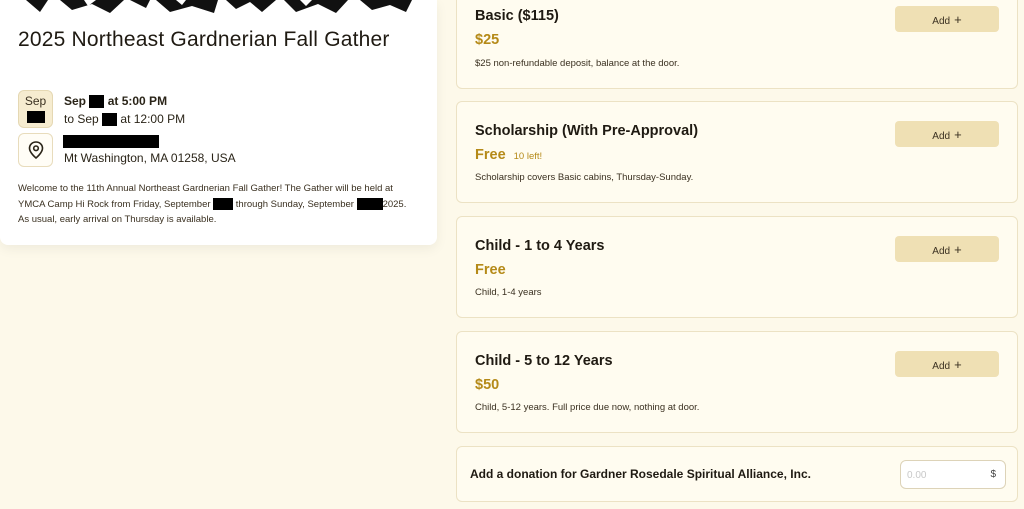 This screenshot has width=1024, height=509. What do you see at coordinates (294, 204) in the screenshot?
I see `description-part-2: through Sunday, September` at bounding box center [294, 204].